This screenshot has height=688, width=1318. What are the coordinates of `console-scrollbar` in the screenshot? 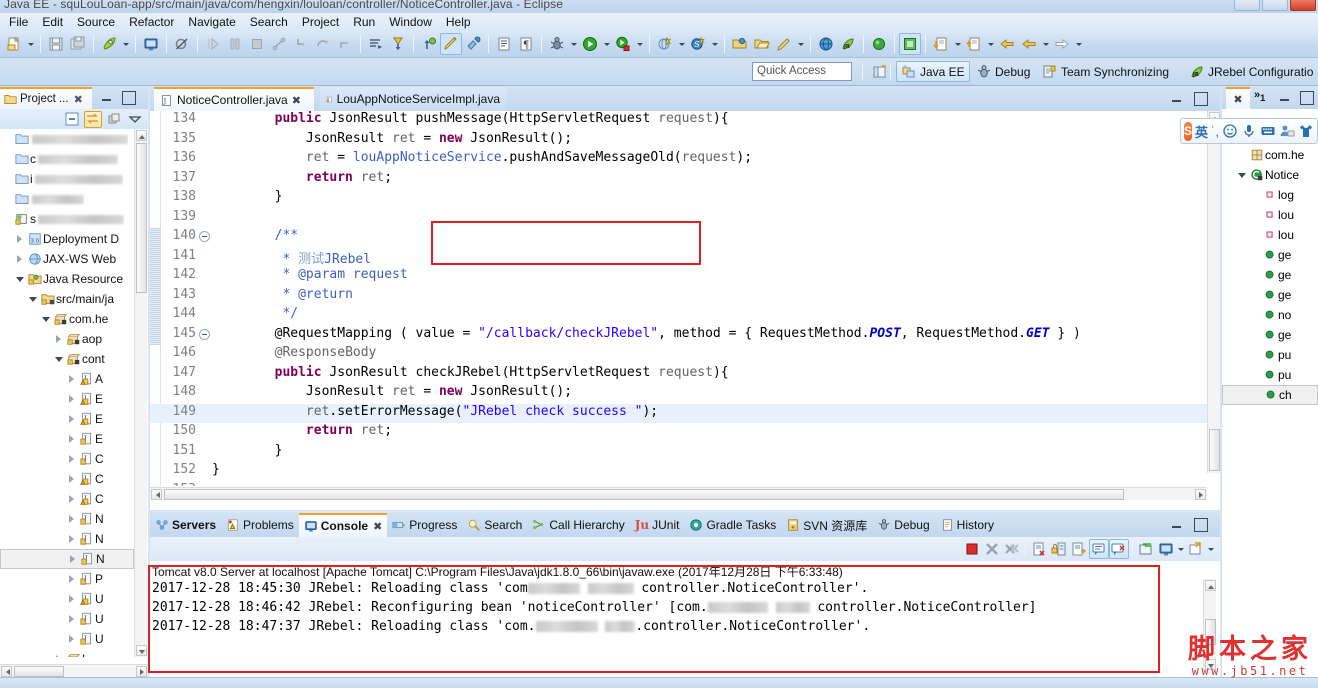 It's located at (1209, 625).